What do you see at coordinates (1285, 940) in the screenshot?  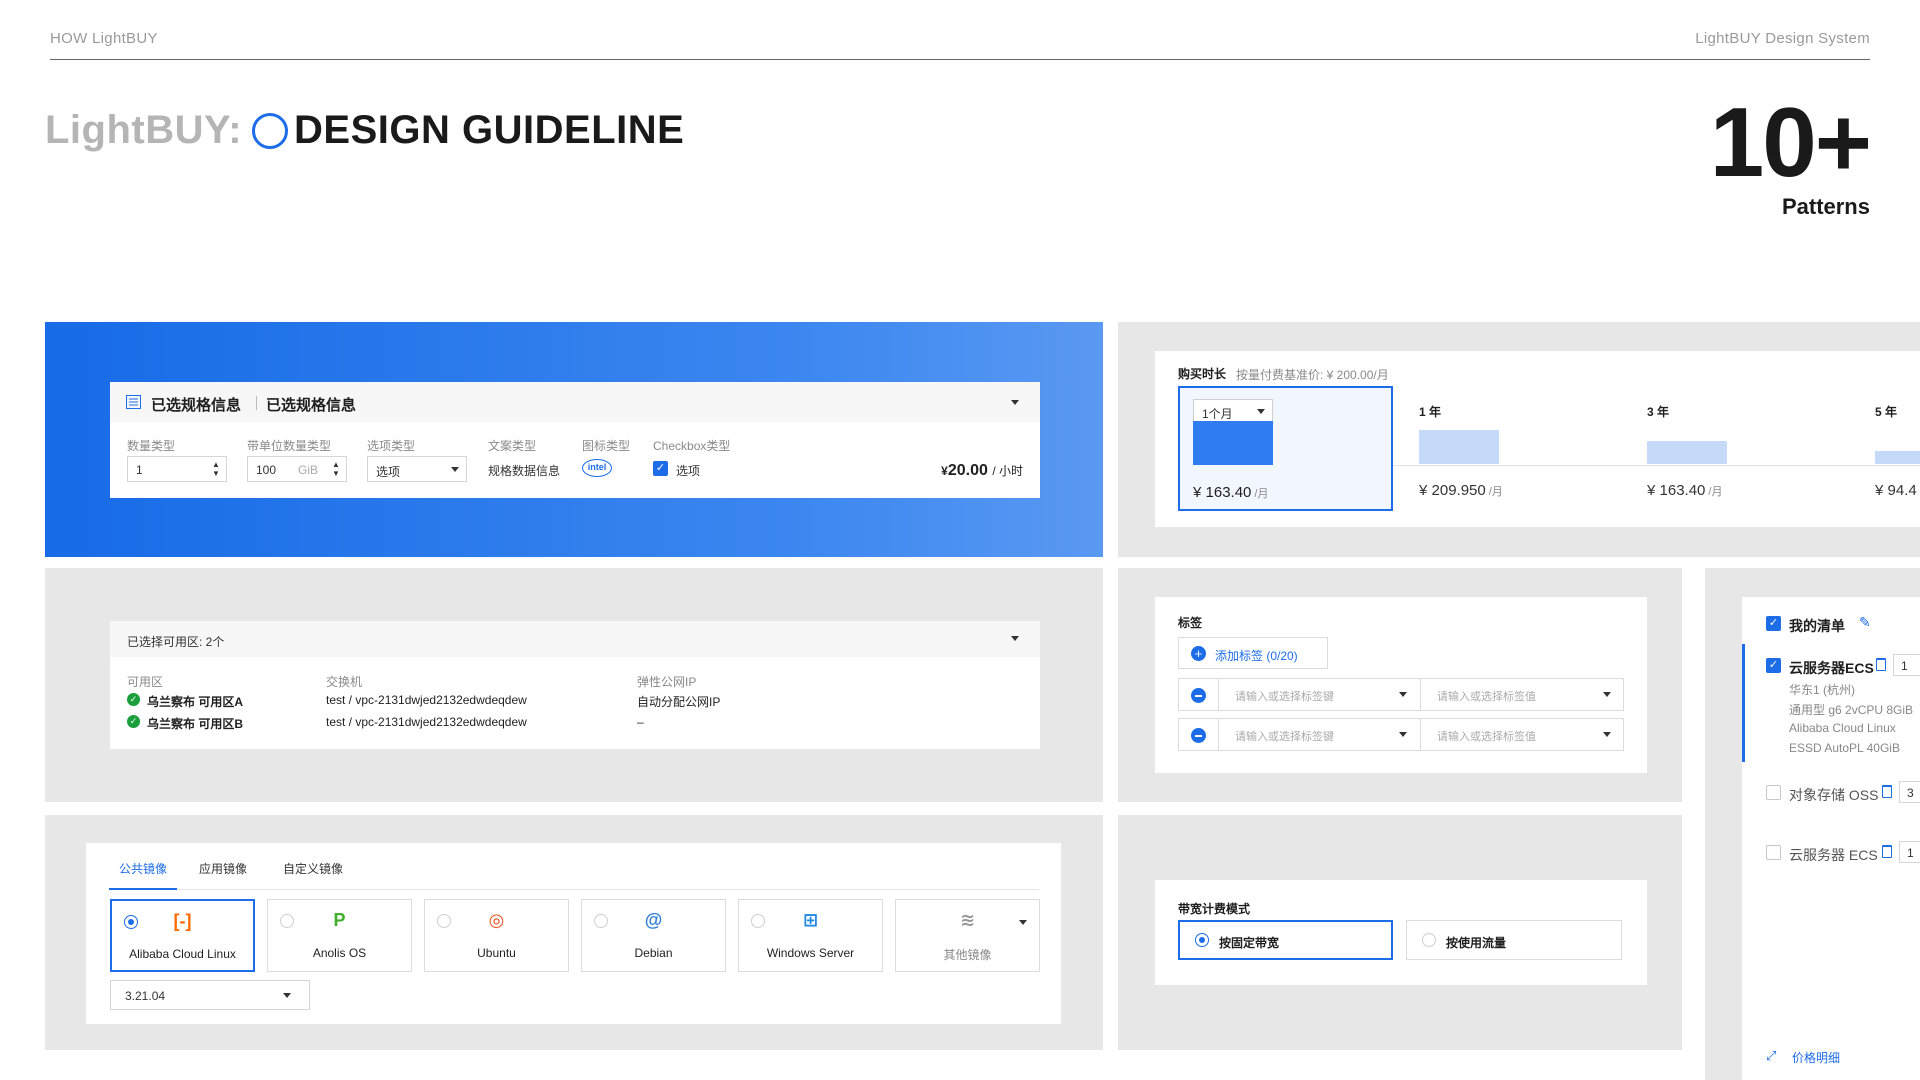 I see `bandwidth-fixed-option: 按固定带宽` at bounding box center [1285, 940].